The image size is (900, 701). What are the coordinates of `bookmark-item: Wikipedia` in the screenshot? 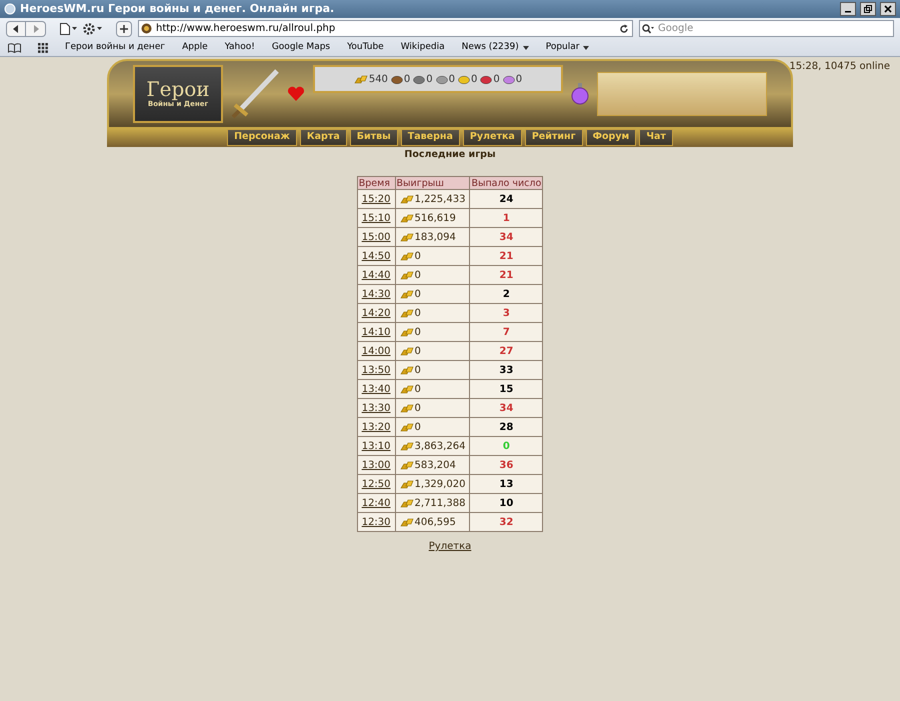 It's located at (422, 47).